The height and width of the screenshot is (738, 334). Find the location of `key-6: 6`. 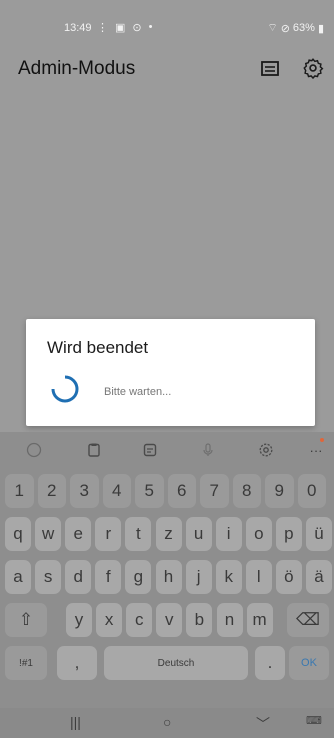

key-6: 6 is located at coordinates (181, 491).